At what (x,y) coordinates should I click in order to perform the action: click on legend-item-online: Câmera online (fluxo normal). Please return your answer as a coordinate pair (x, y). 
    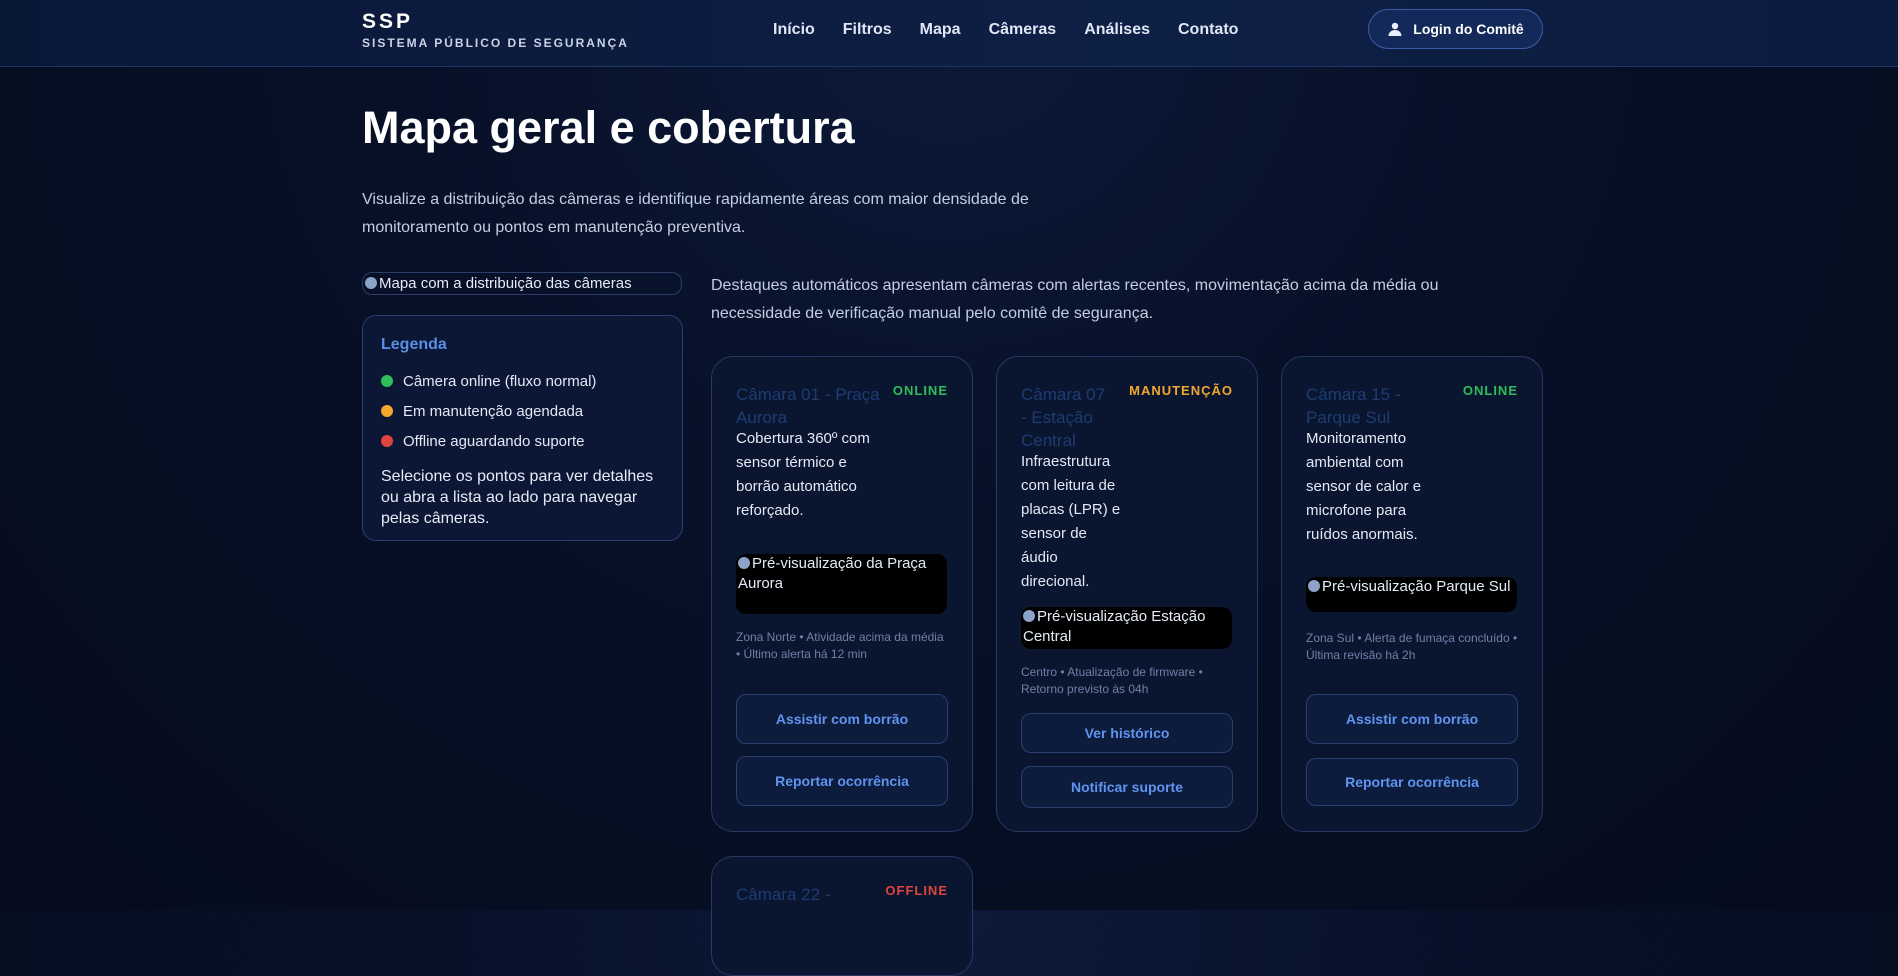
    Looking at the image, I should click on (522, 381).